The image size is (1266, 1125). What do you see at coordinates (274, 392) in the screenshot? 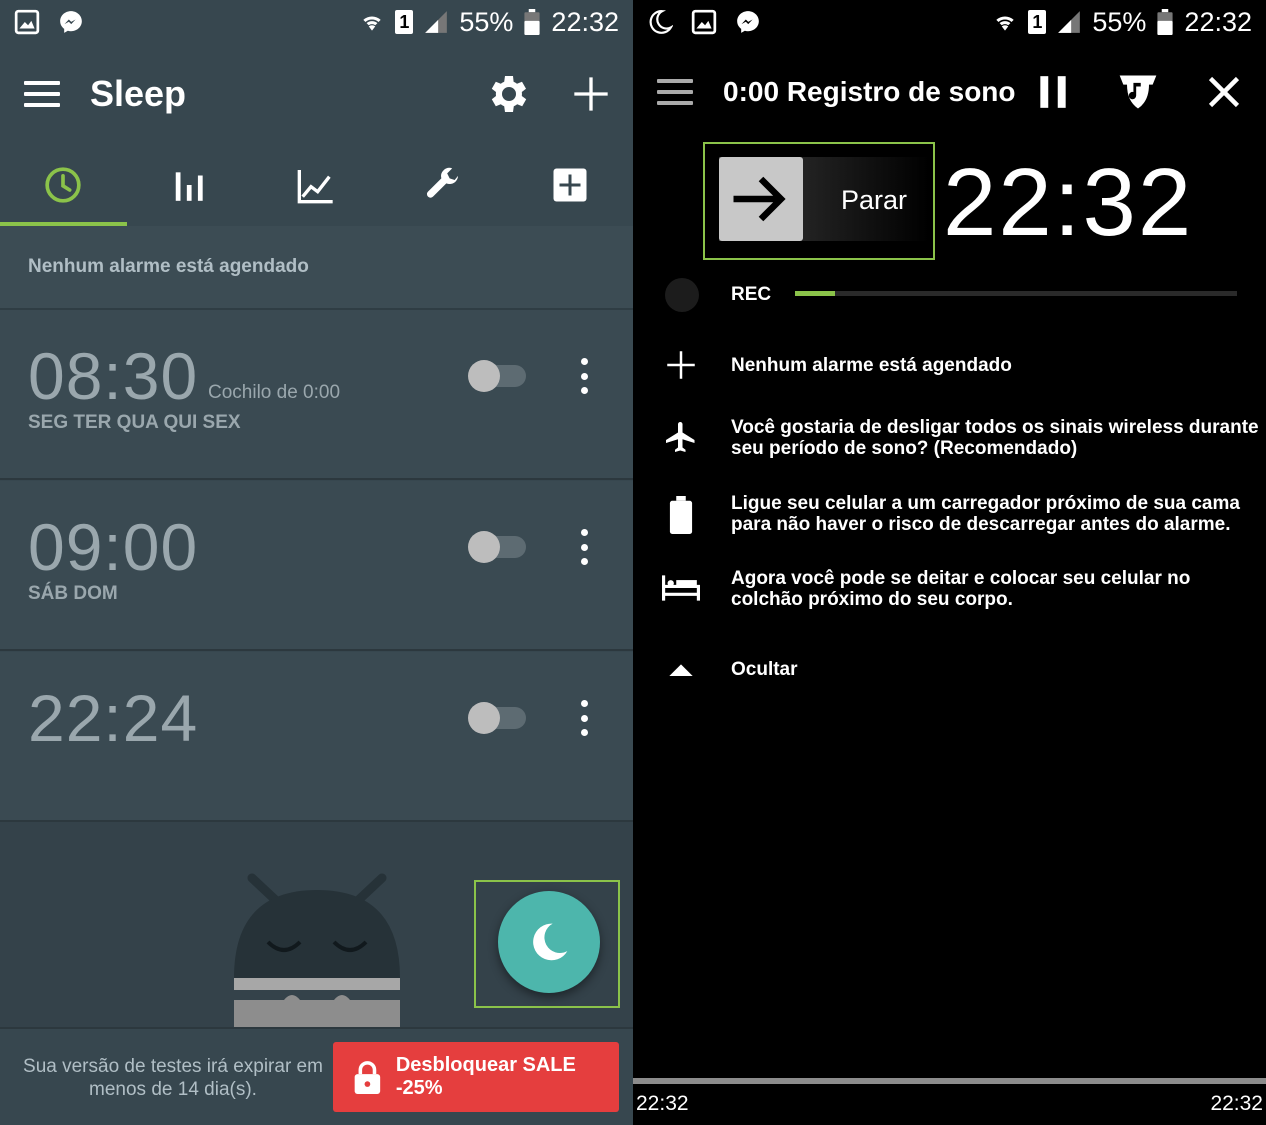
I see `alarm-snooze: Cochilo de 0:00` at bounding box center [274, 392].